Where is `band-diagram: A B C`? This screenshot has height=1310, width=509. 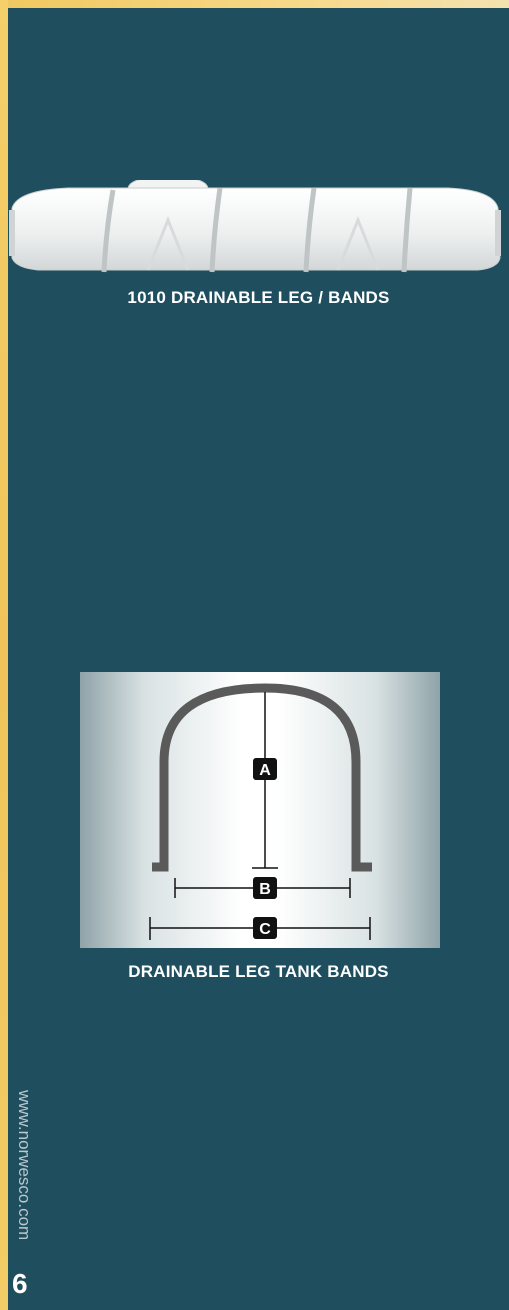 band-diagram: A B C is located at coordinates (260, 810).